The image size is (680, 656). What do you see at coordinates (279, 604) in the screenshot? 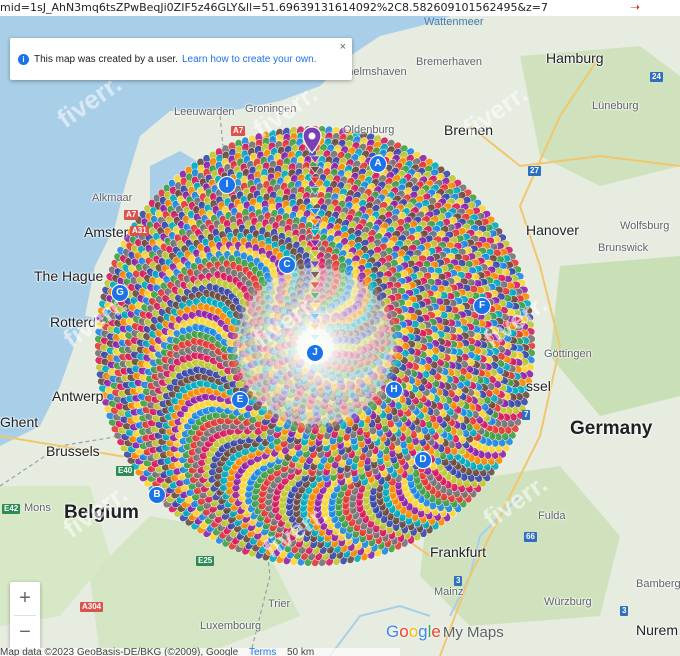
I see `place-trier: Trier` at bounding box center [279, 604].